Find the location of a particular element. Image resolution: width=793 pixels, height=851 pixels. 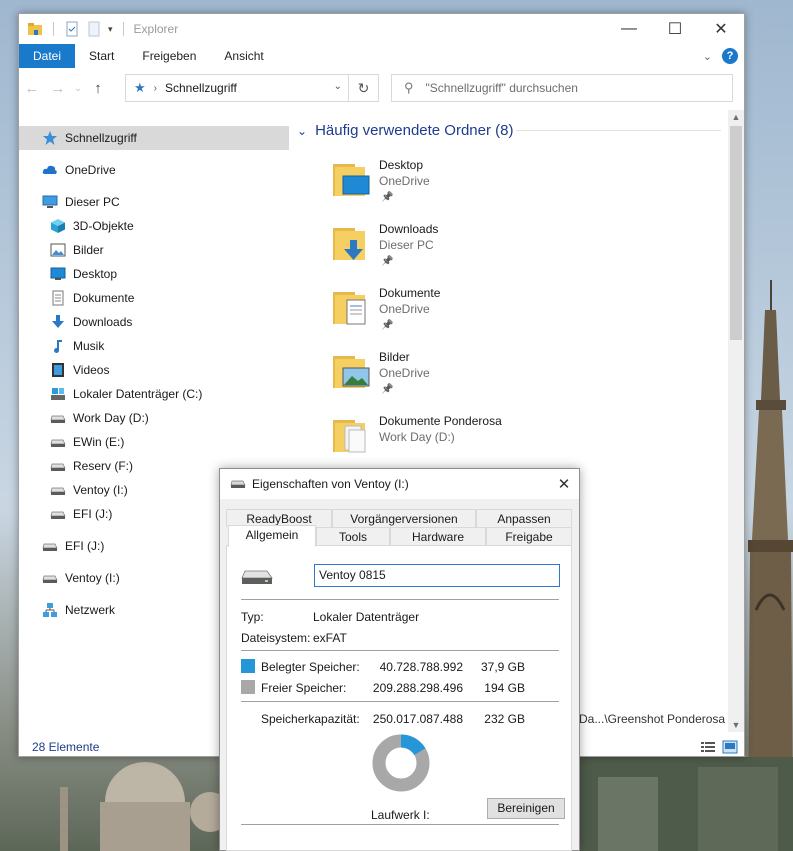

music-icon is located at coordinates (58, 346).